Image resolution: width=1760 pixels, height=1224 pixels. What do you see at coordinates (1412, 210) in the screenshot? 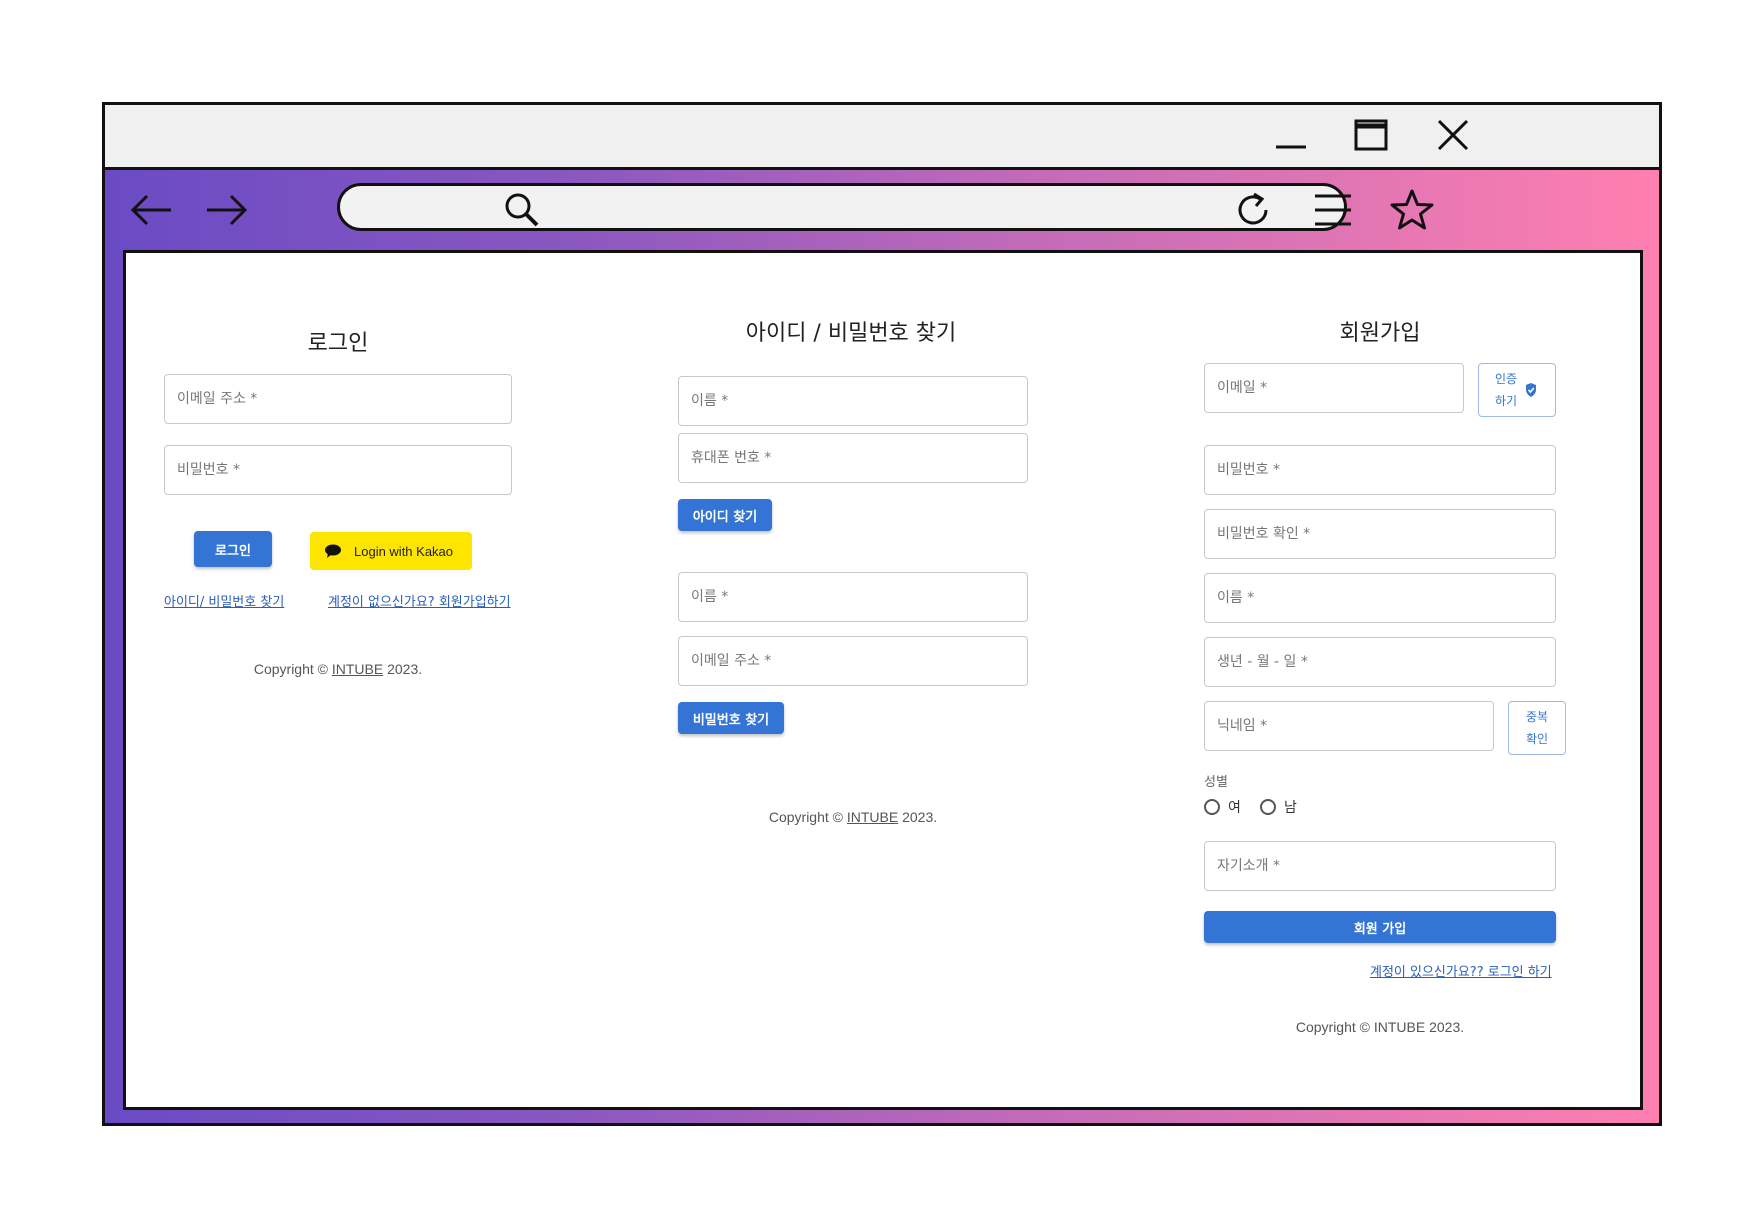
I see `star-icon` at bounding box center [1412, 210].